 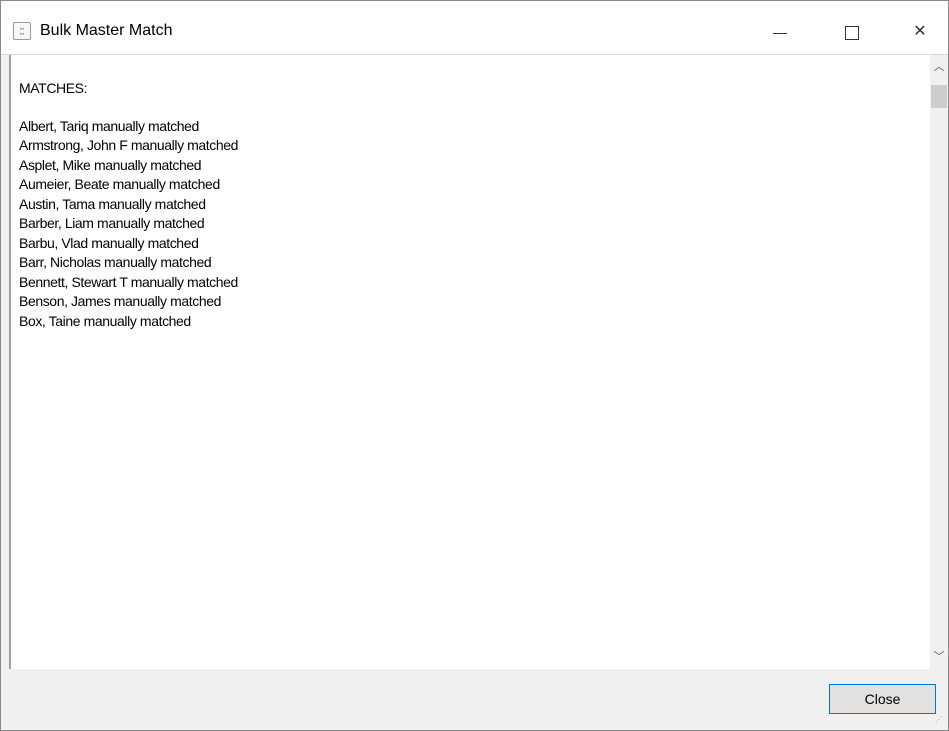 I want to click on scroll-thumb, so click(x=939, y=96).